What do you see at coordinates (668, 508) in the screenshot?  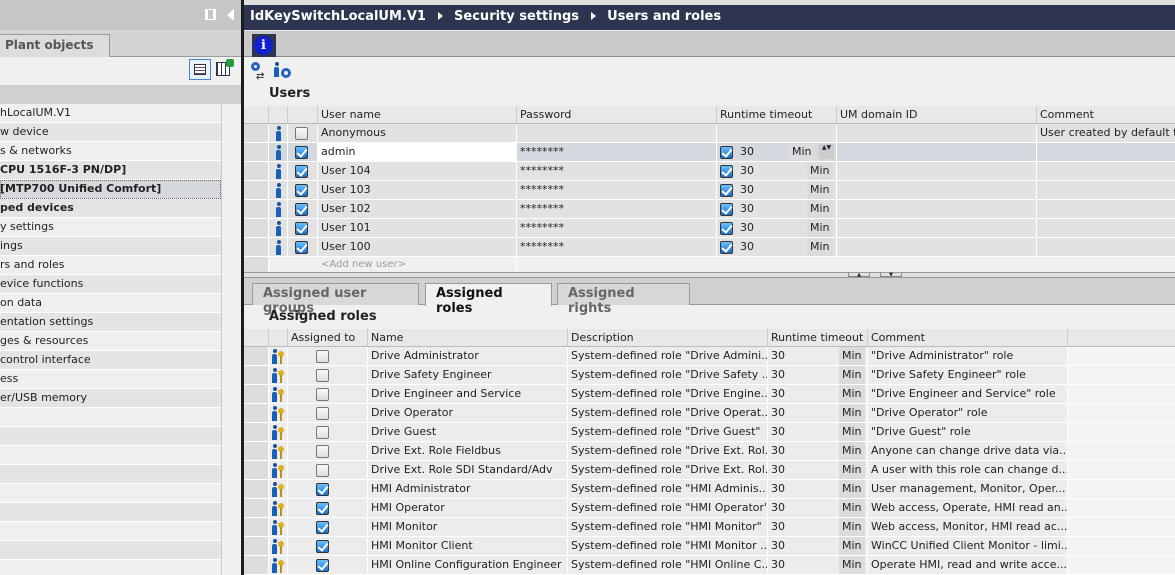 I see `role-description-cell: System-defined role "HMI Operator"` at bounding box center [668, 508].